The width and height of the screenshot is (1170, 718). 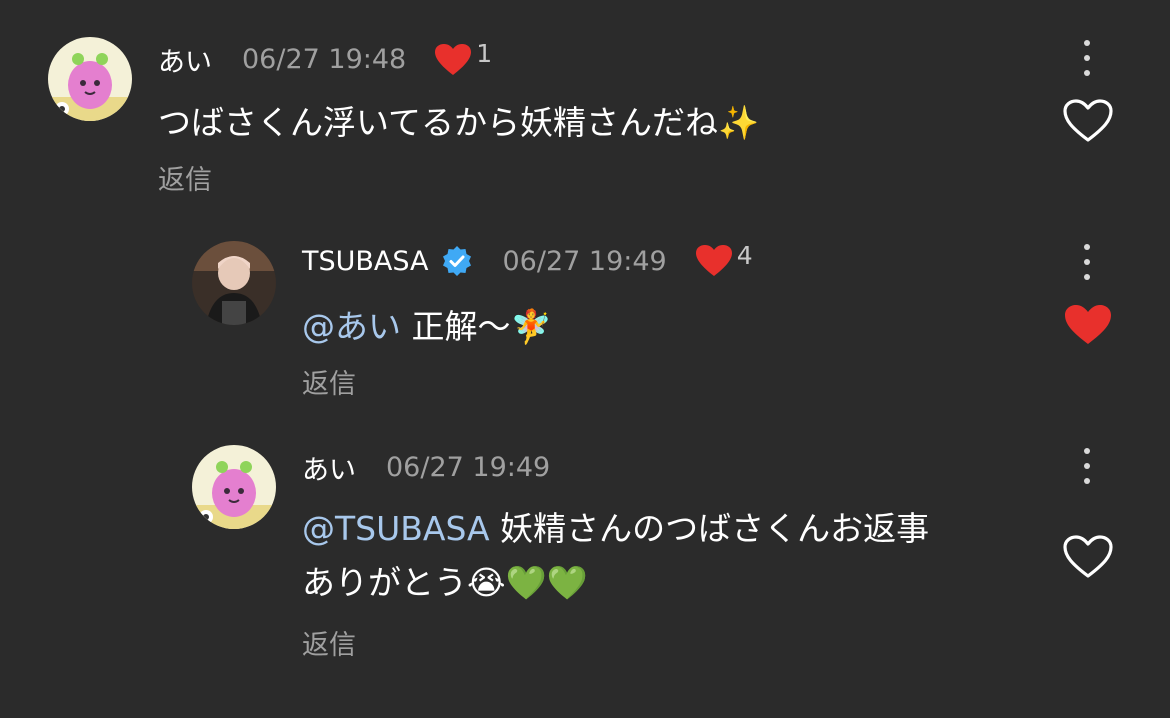 I want to click on like-count-value: 4, so click(x=744, y=255).